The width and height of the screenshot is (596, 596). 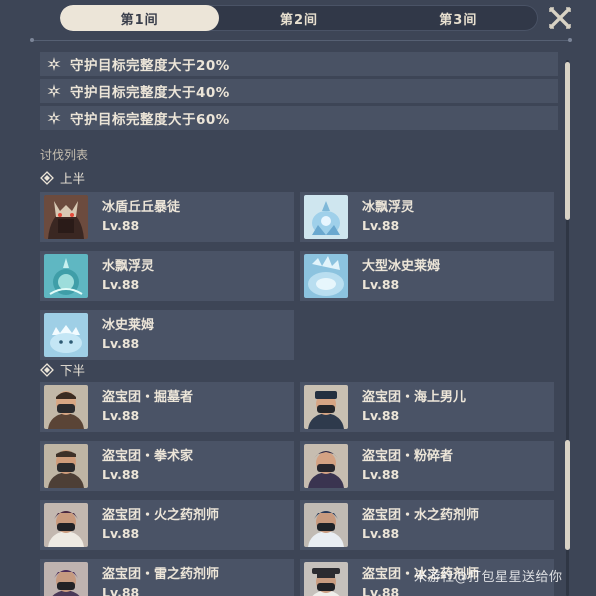 What do you see at coordinates (326, 276) in the screenshot?
I see `large-cryo-slime-portrait` at bounding box center [326, 276].